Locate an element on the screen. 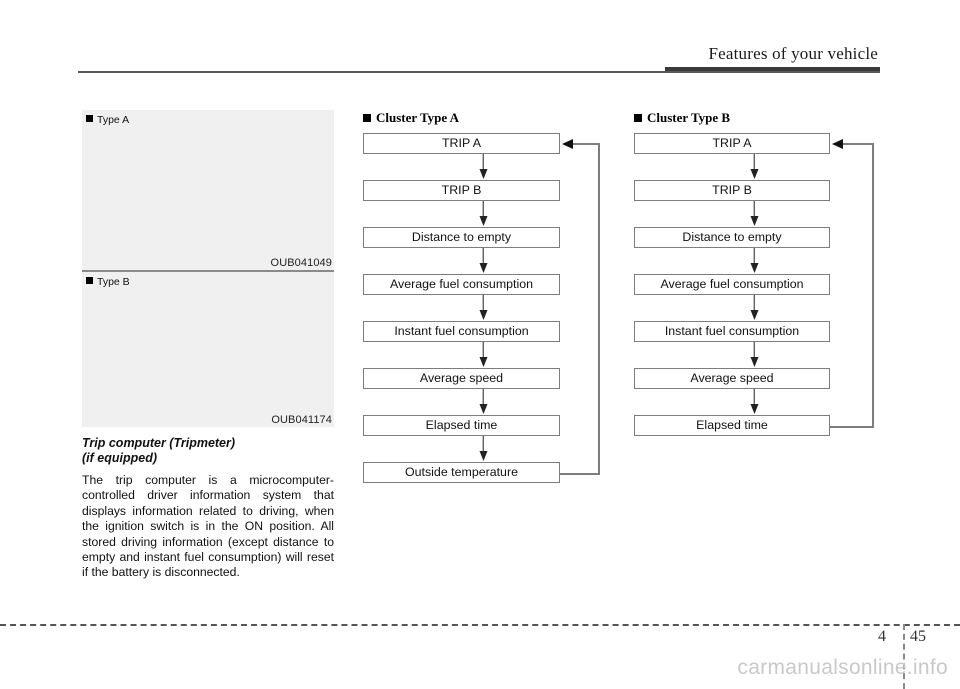  figure-type-b-code: OUB041174 is located at coordinates (301, 420).